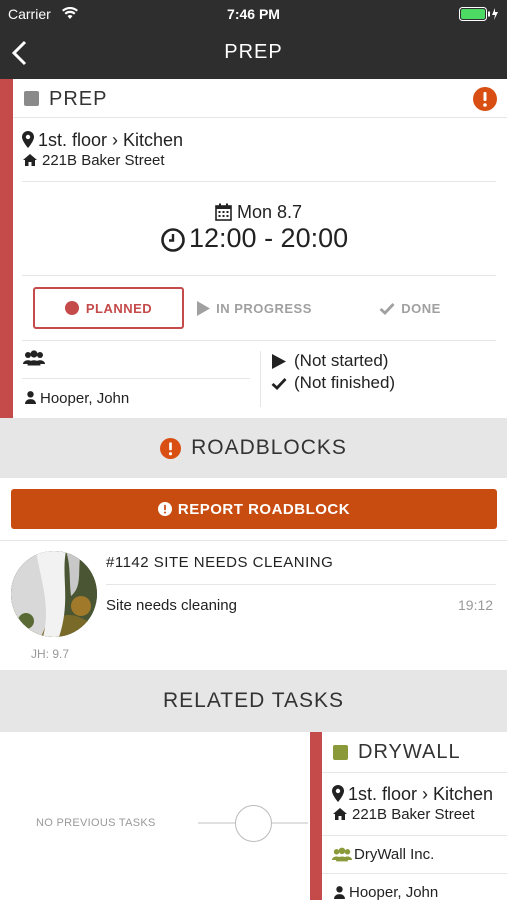  I want to click on status-in-progress-button: IN PROGRESS, so click(254, 308).